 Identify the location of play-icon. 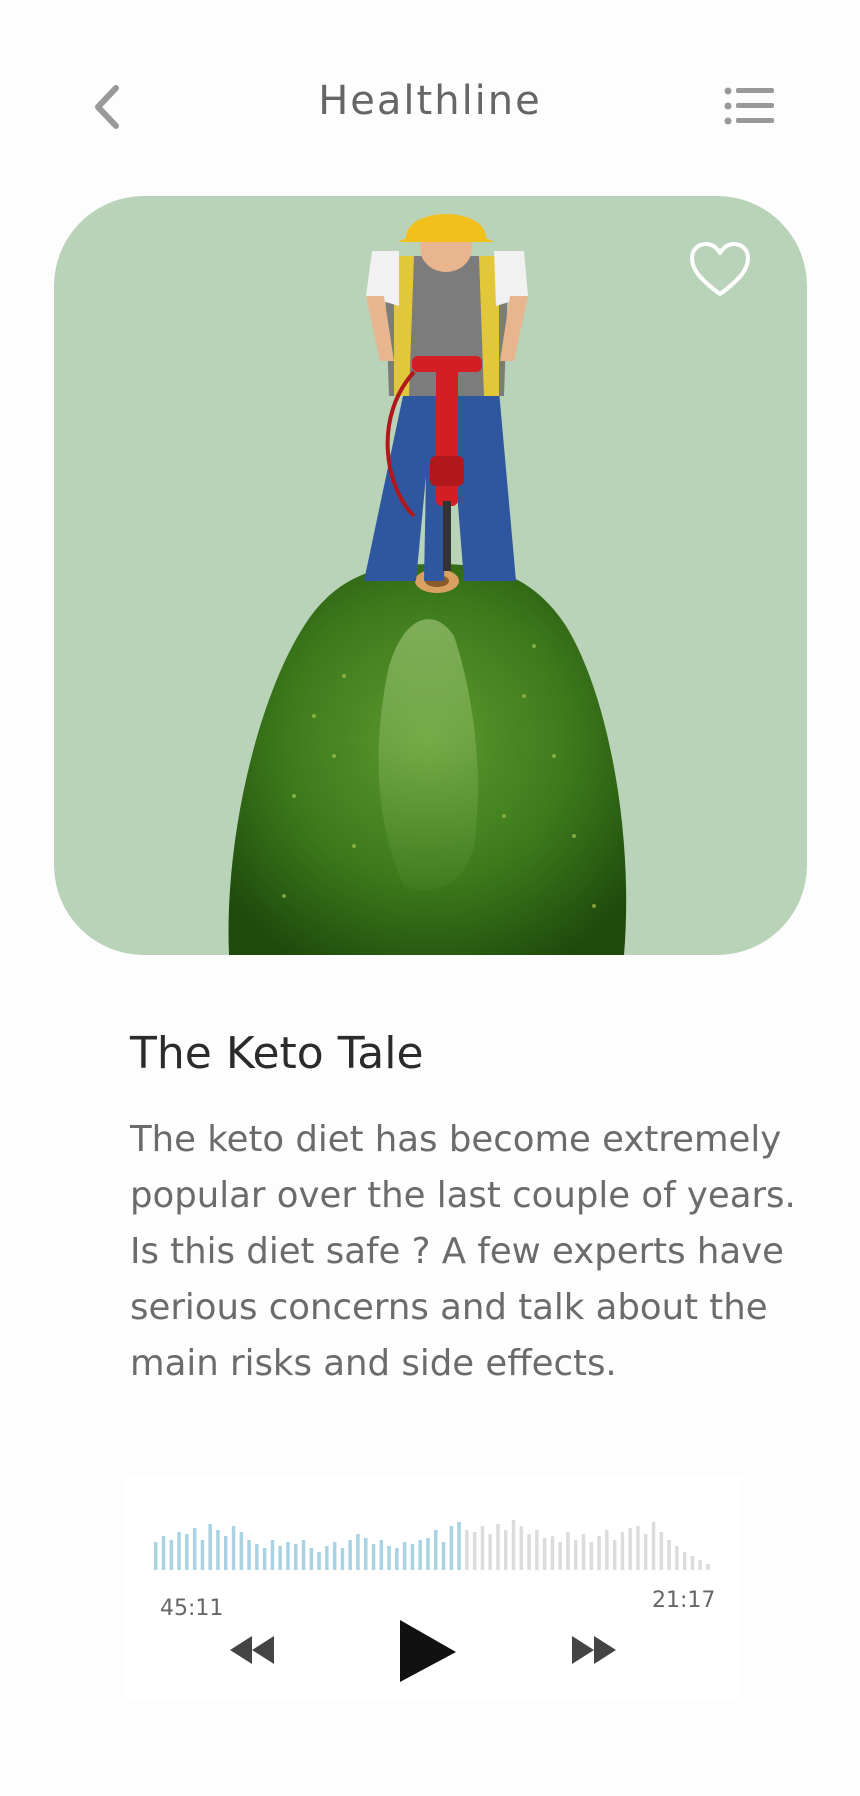
(428, 1651).